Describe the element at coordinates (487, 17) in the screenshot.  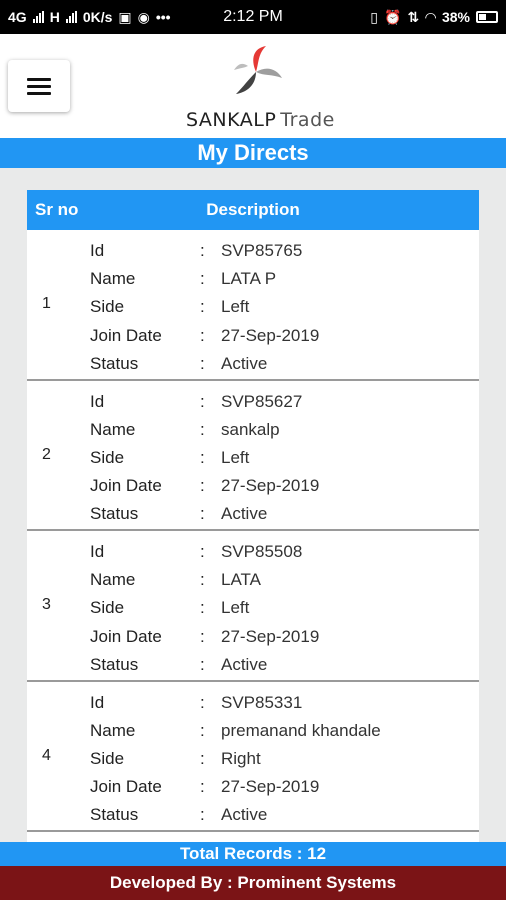
I see `battery-icon` at that location.